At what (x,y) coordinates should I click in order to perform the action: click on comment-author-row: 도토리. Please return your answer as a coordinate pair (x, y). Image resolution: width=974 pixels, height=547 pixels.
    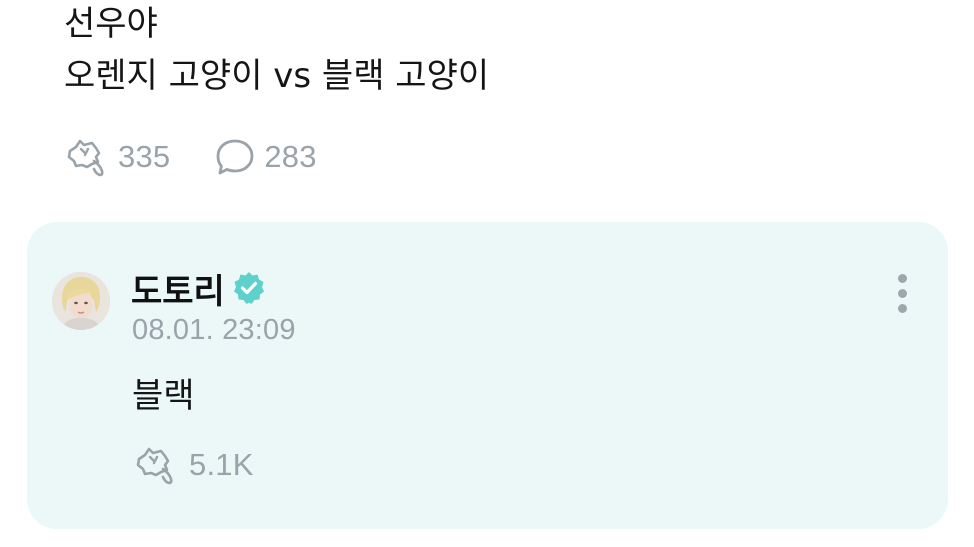
    Looking at the image, I should click on (199, 288).